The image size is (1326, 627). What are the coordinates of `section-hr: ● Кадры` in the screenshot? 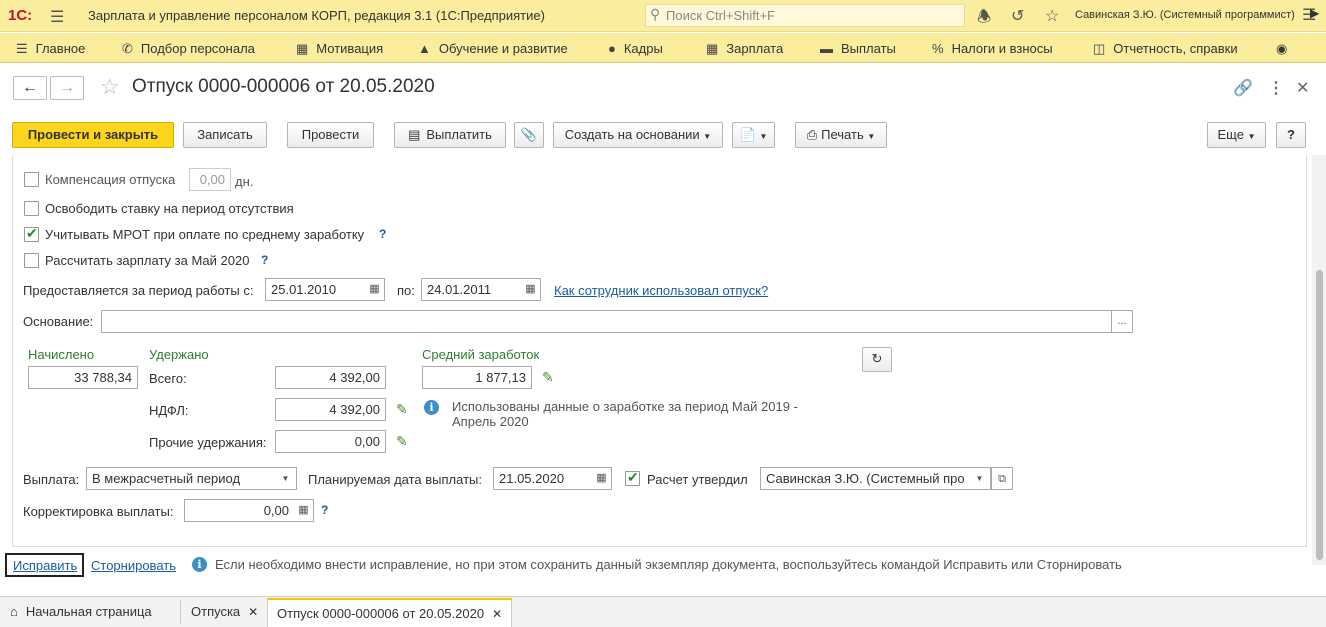 It's located at (635, 48).